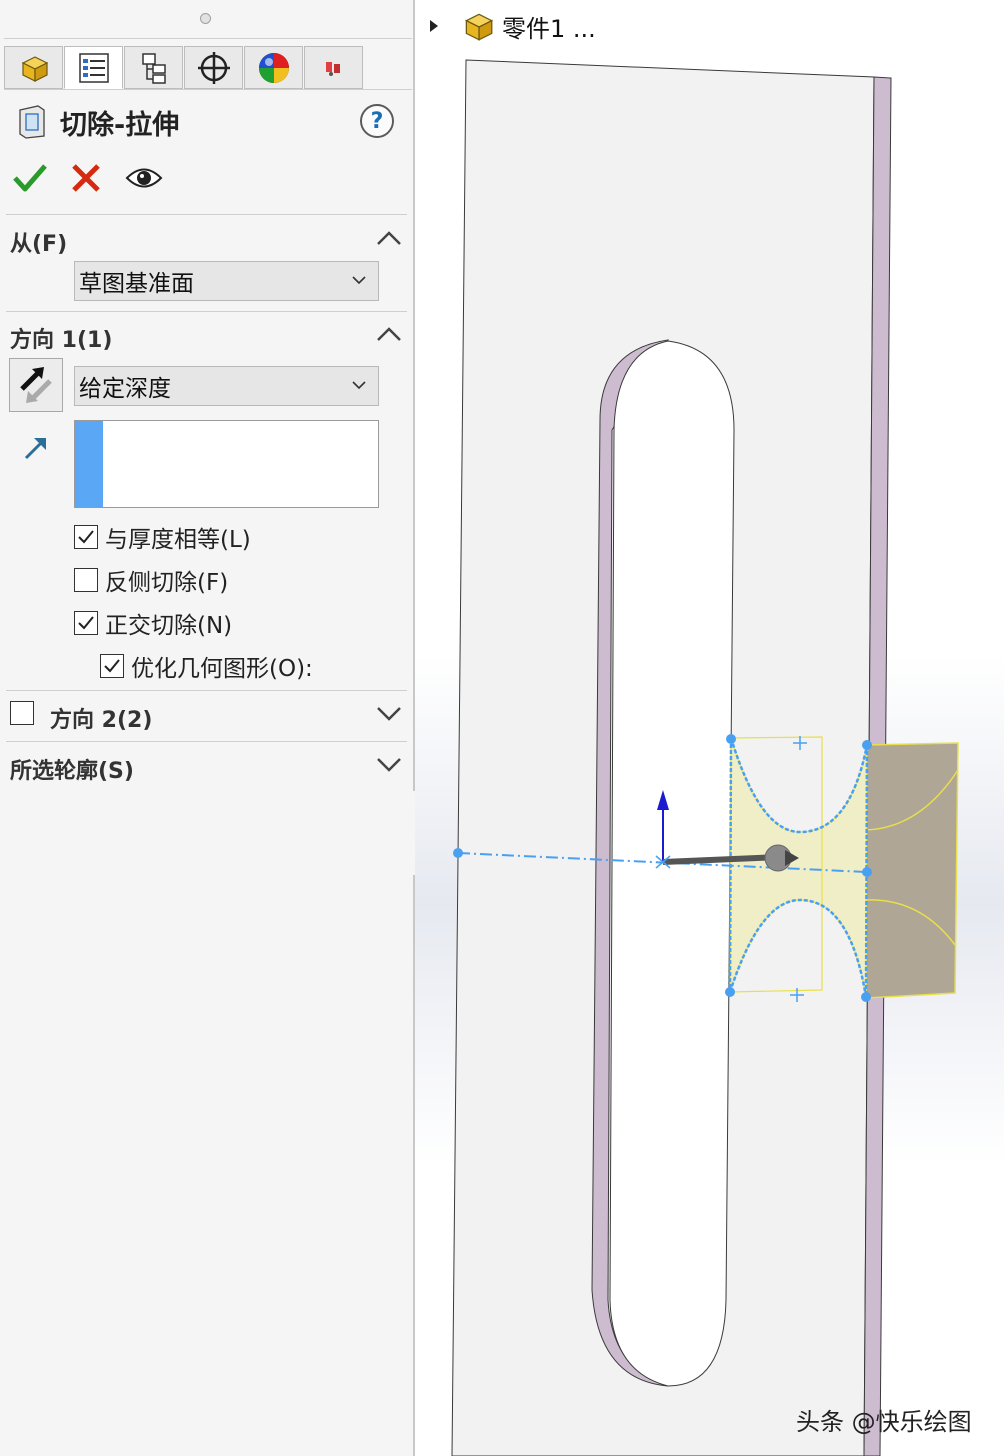 Image resolution: width=1004 pixels, height=1456 pixels. I want to click on preview-button, so click(144, 178).